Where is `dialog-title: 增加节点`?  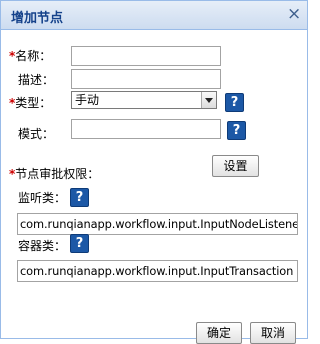 dialog-title: 增加节点 is located at coordinates (37, 18).